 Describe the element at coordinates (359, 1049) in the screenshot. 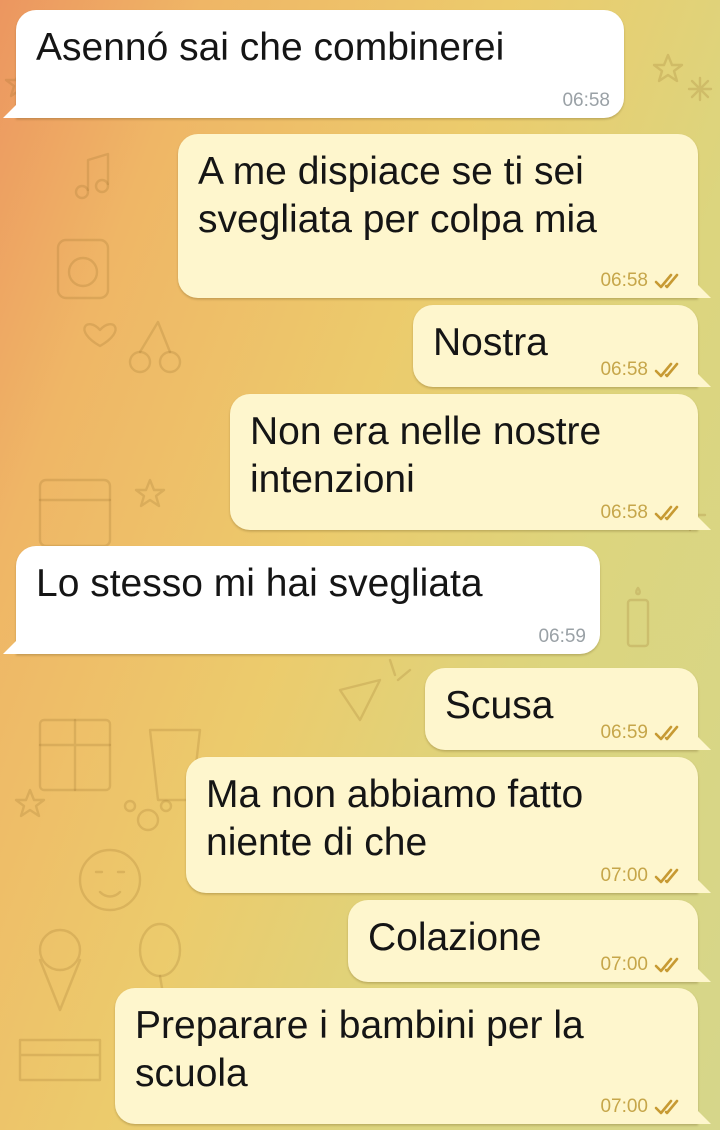

I see `message-text: Preparare i bambini per la scuola` at that location.